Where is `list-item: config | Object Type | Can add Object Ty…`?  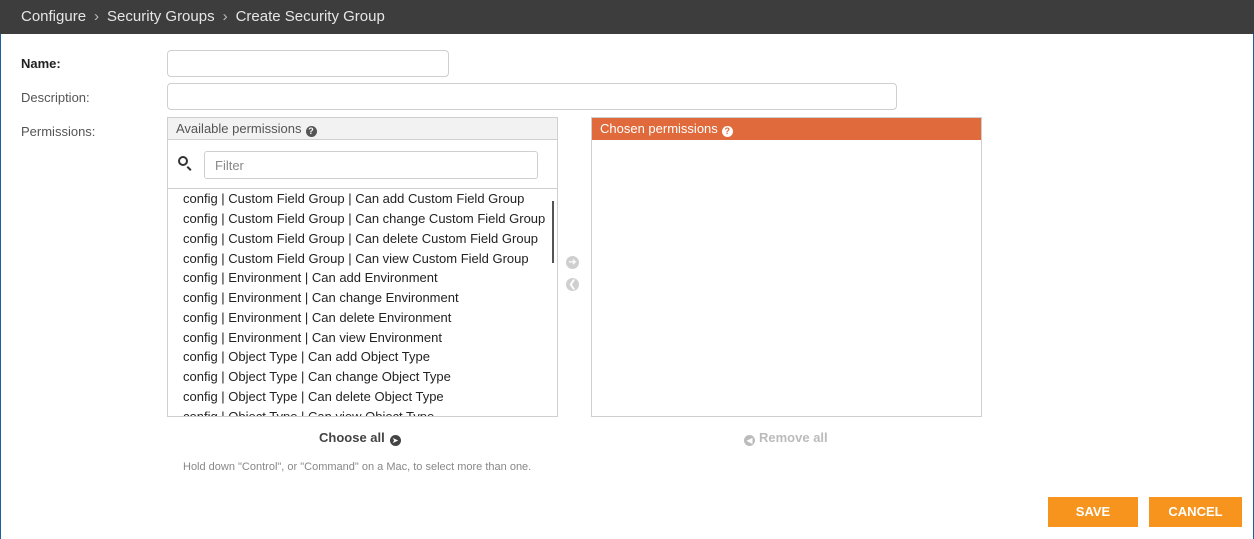
list-item: config | Object Type | Can add Object Ty… is located at coordinates (306, 357).